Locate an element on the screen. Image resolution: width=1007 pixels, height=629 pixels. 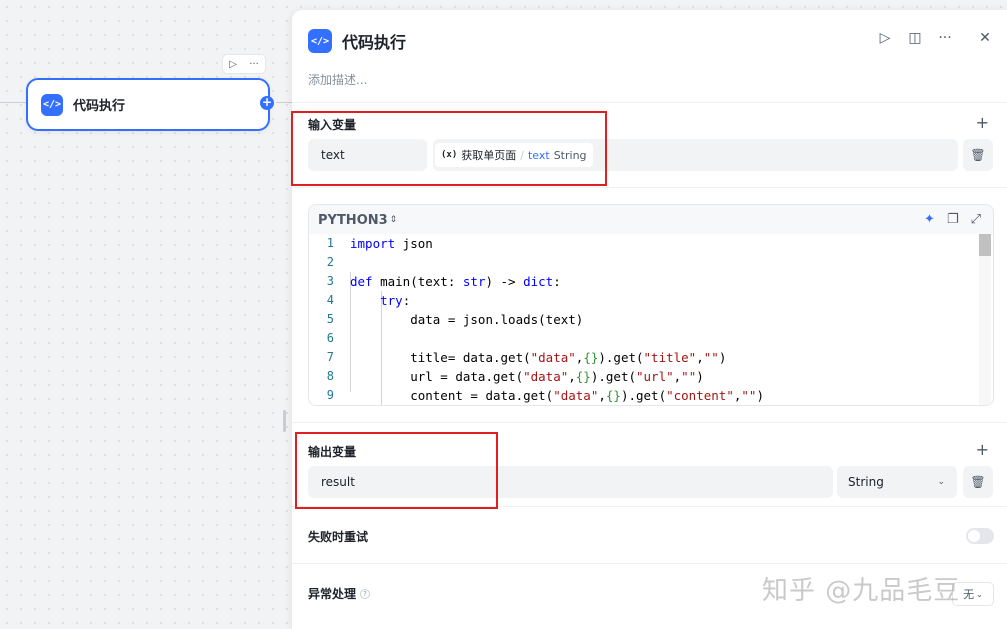
delete-output-button: 🗑 is located at coordinates (978, 482).